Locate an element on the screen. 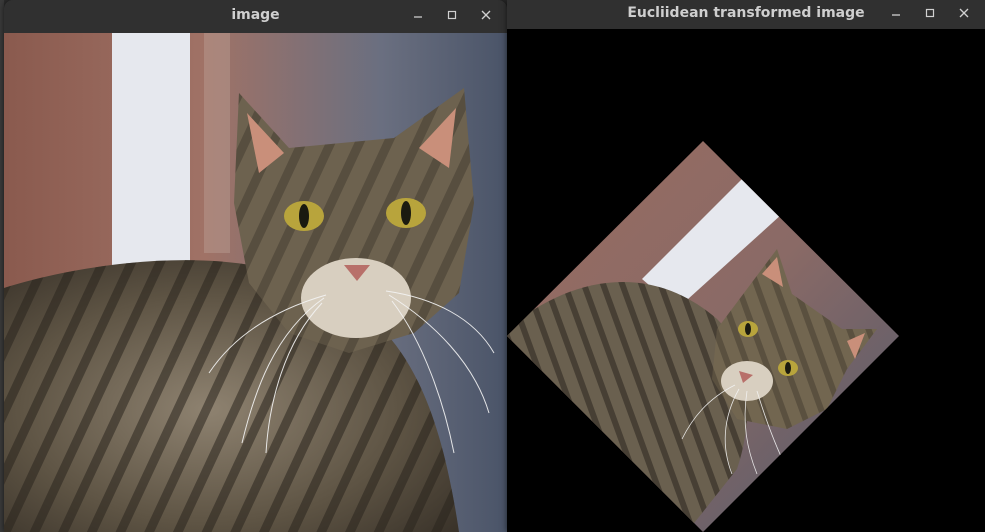 This screenshot has width=985, height=532. window-title: image is located at coordinates (255, 15).